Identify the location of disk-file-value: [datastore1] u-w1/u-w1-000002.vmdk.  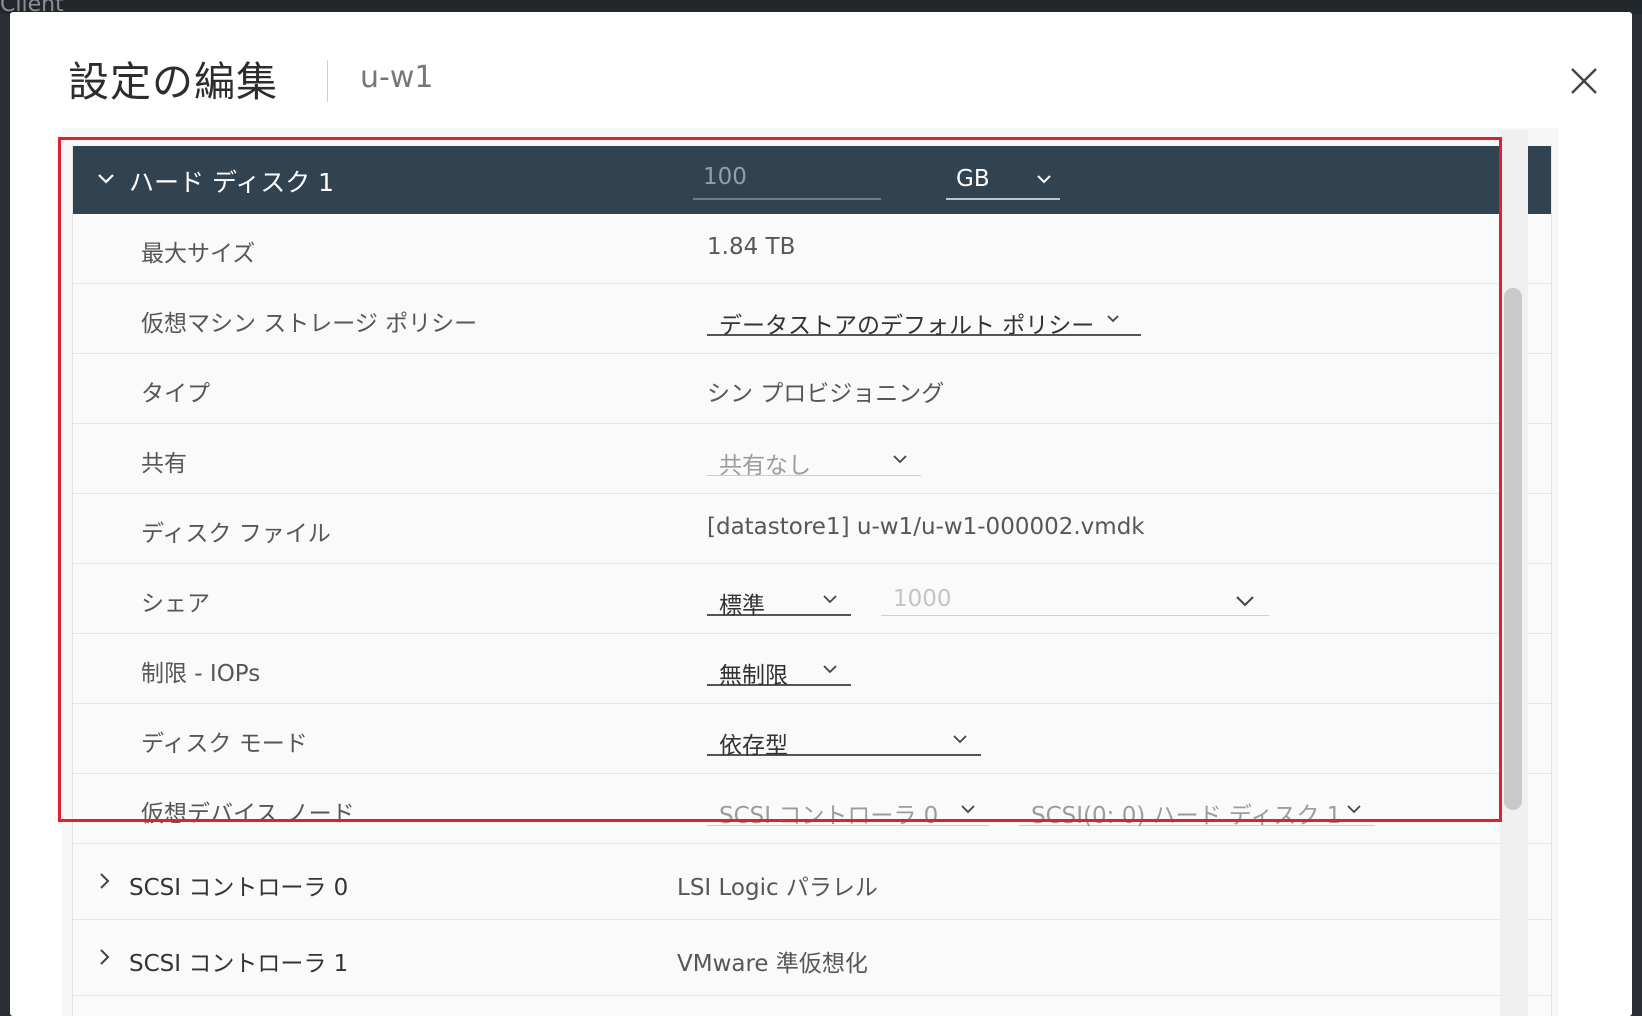
(926, 527).